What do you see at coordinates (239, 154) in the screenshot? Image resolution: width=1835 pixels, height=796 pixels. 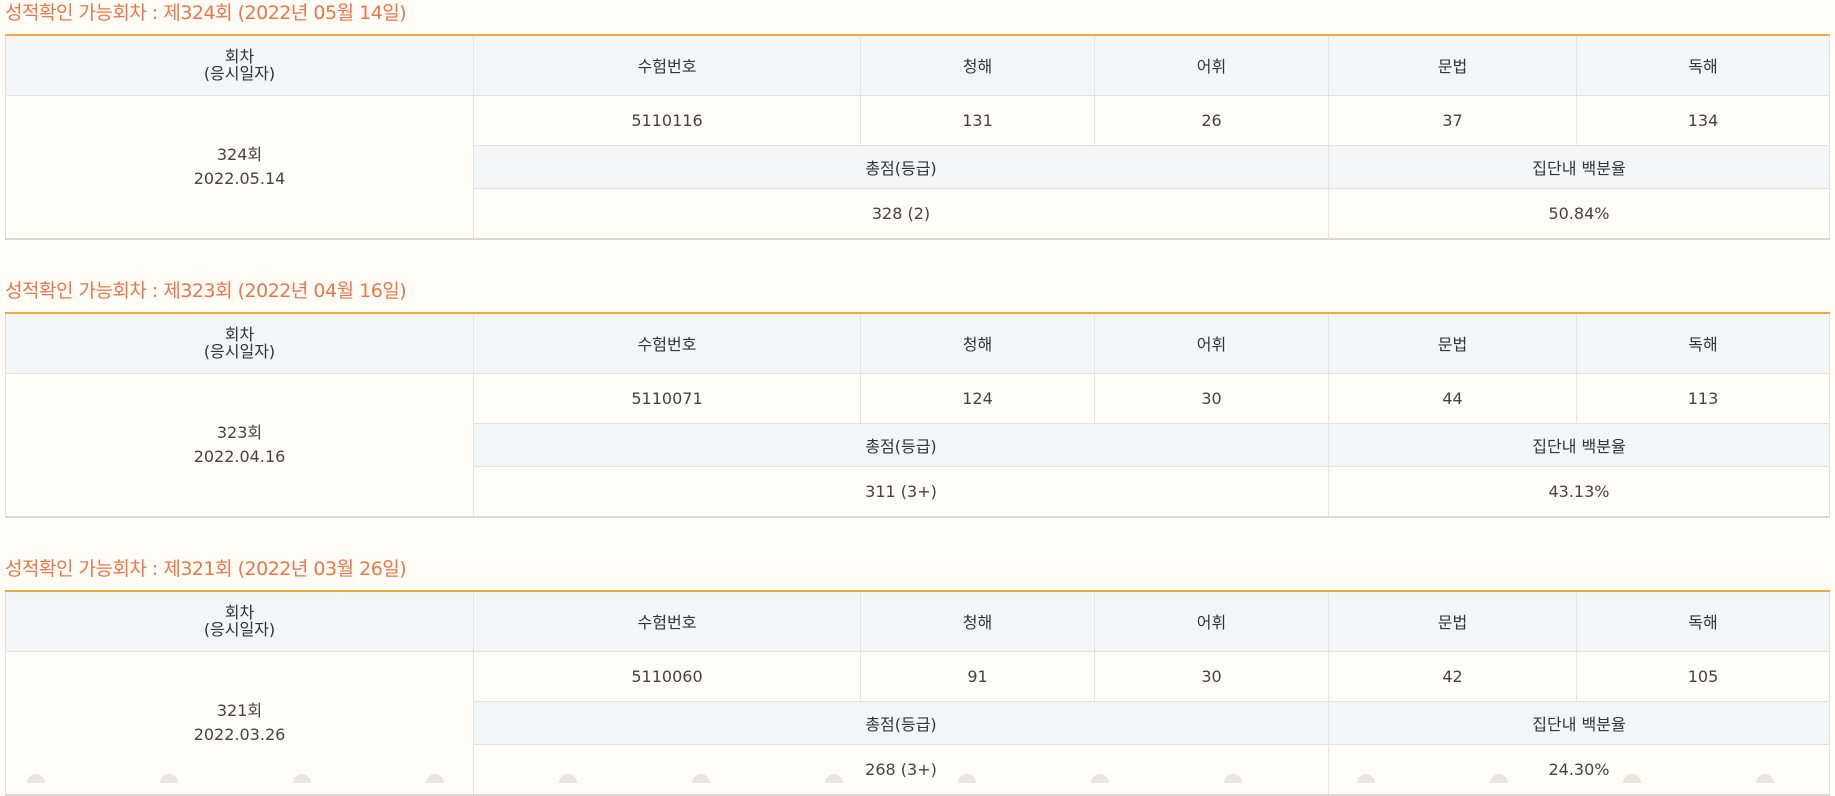 I see `round-number: 324회` at bounding box center [239, 154].